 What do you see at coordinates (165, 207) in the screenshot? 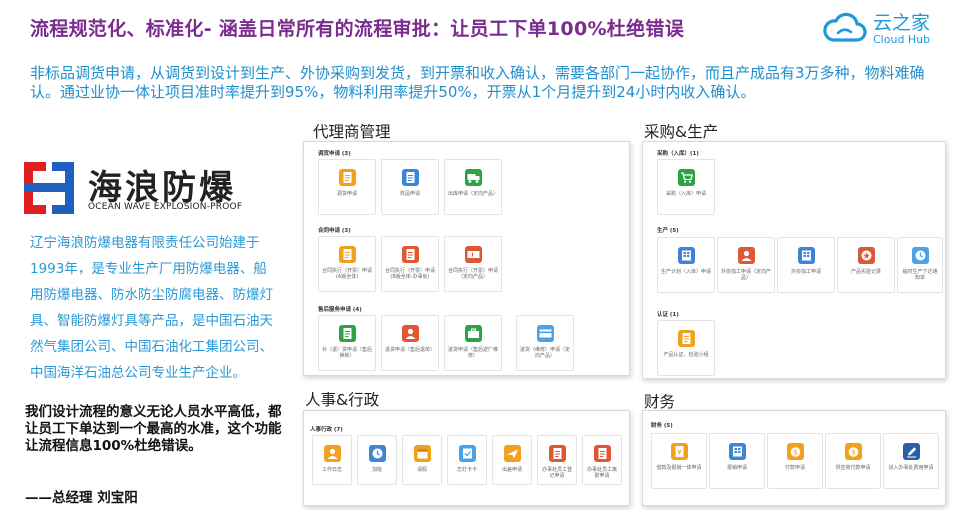
I see `company-name-en: OCEAN WAVE EXPLOSION-PROOF` at bounding box center [165, 207].